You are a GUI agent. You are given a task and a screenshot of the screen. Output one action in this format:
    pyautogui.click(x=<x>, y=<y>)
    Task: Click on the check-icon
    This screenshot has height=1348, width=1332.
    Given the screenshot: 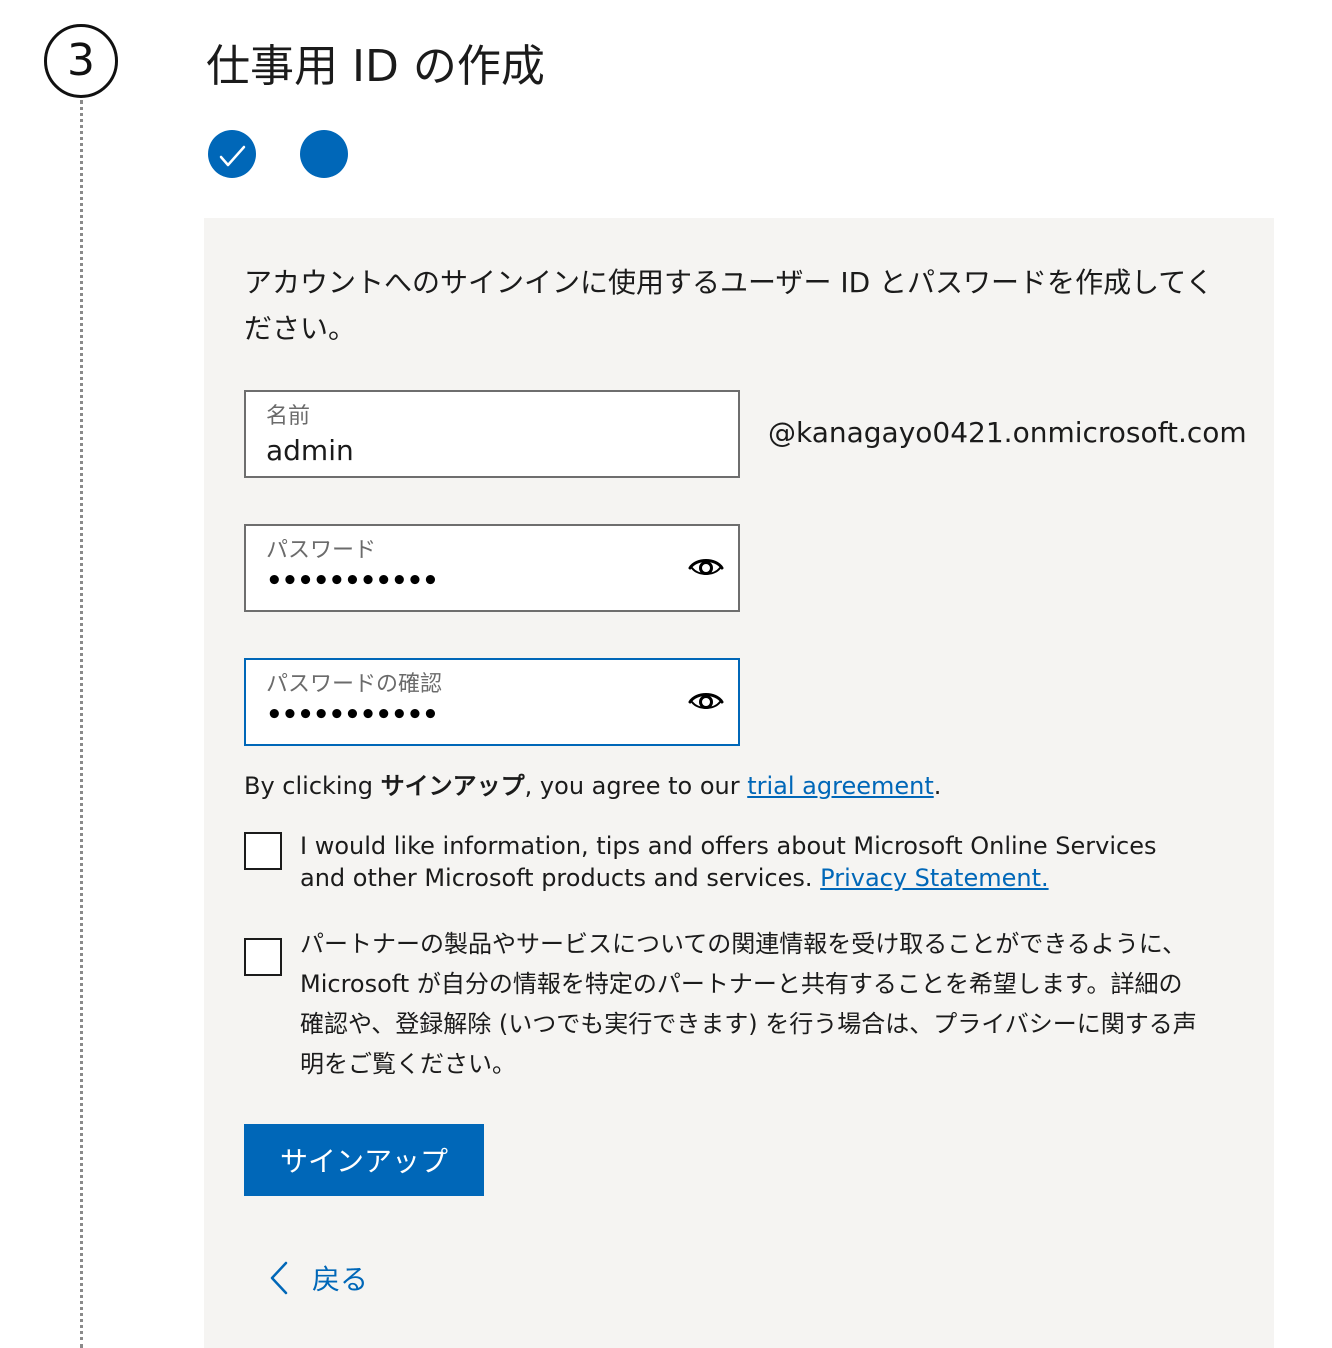 What is the action you would take?
    pyautogui.click(x=232, y=156)
    